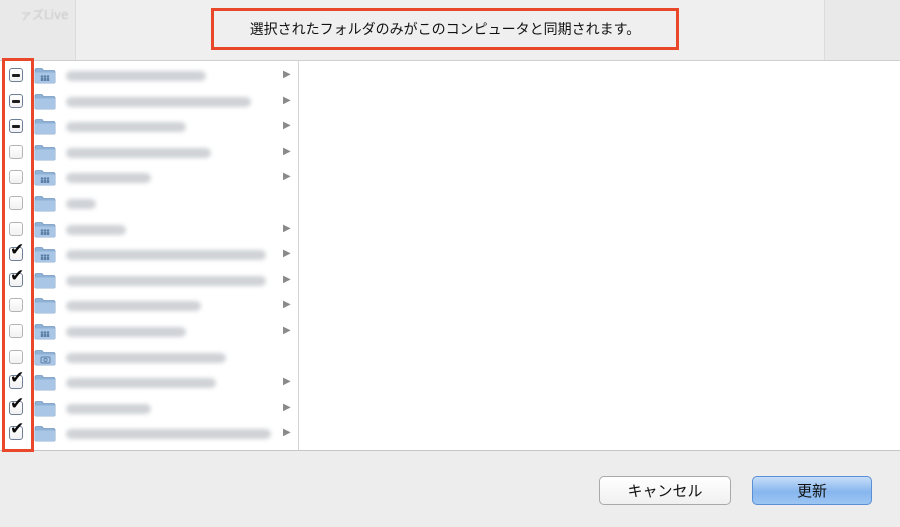 The height and width of the screenshot is (527, 900). I want to click on sync-notice-text: 選択されたフォルダのみがこのコンピュータと同期されます。, so click(445, 30).